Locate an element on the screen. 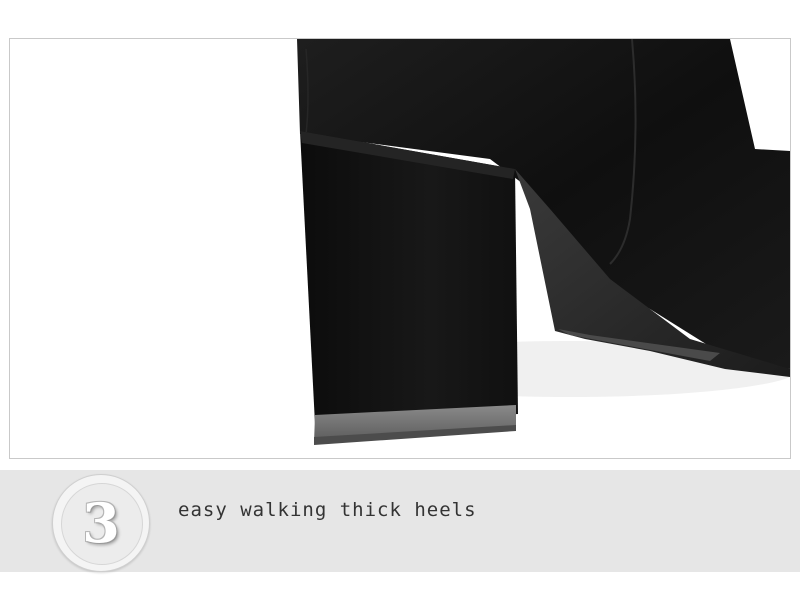  block-heel is located at coordinates (409, 277).